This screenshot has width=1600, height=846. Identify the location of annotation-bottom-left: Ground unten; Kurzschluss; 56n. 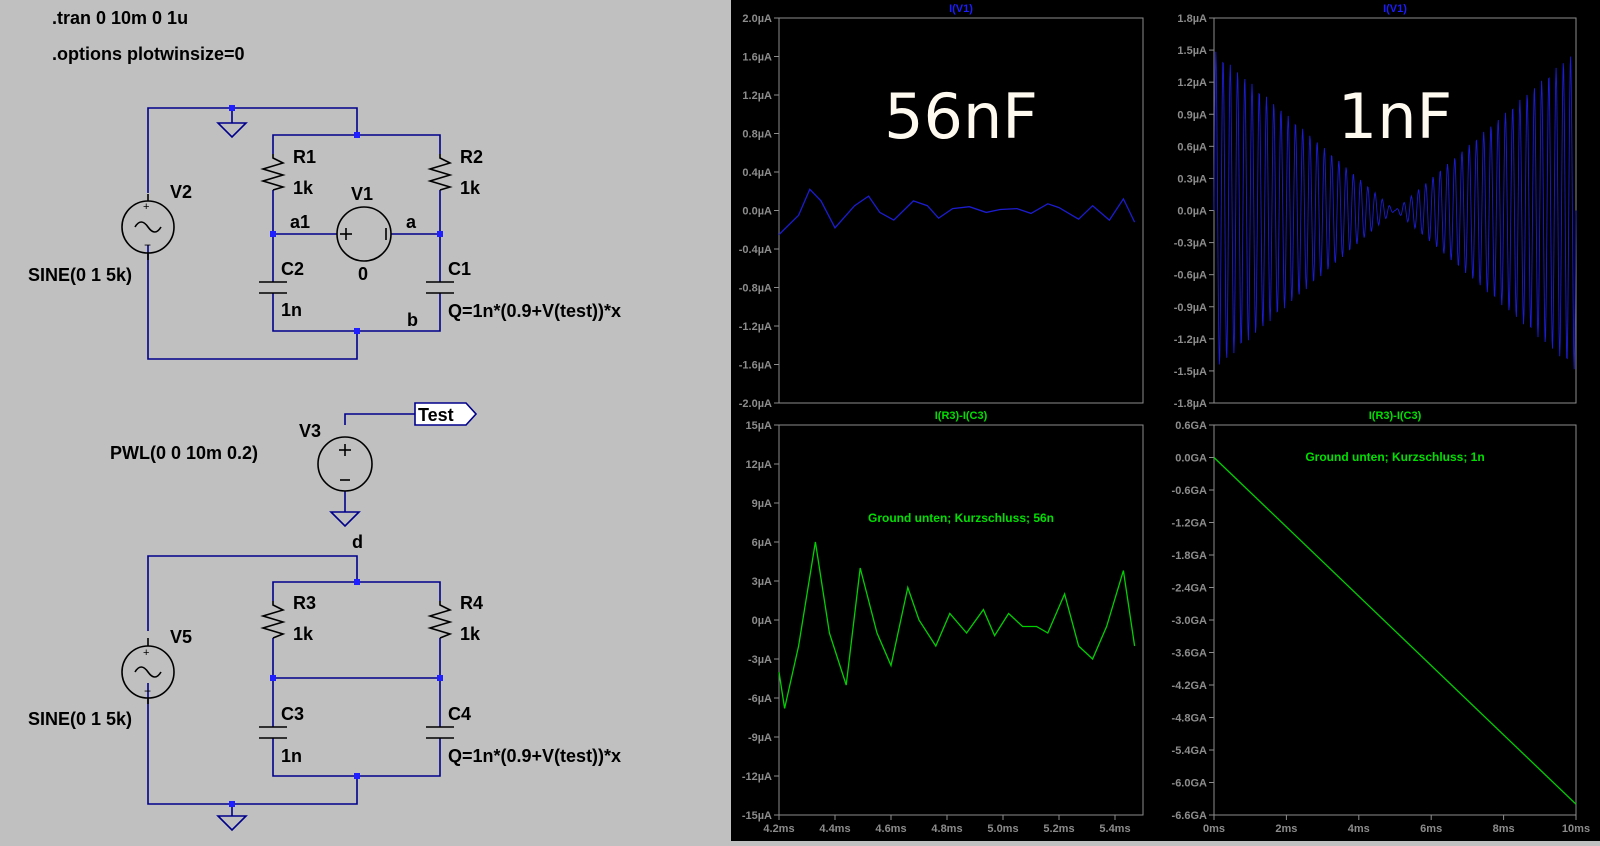
(961, 518).